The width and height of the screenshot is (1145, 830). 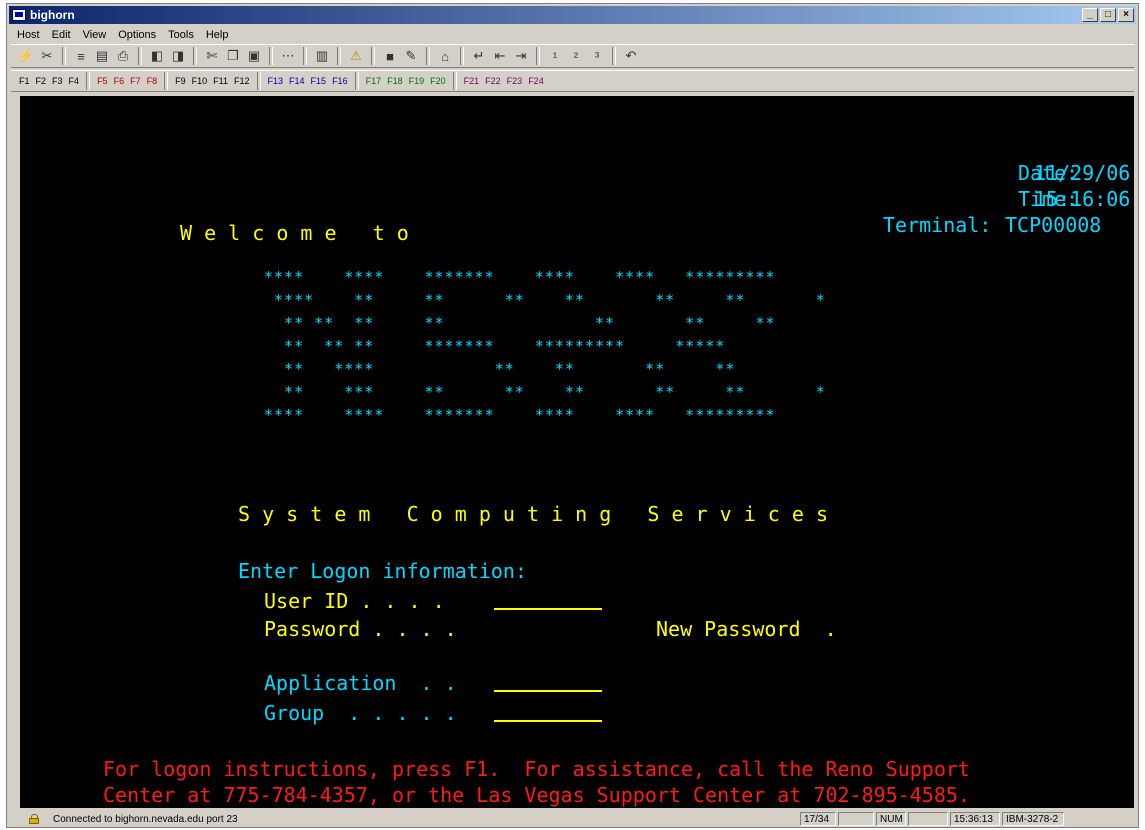 I want to click on alert-icon: ⚠, so click(x=356, y=56).